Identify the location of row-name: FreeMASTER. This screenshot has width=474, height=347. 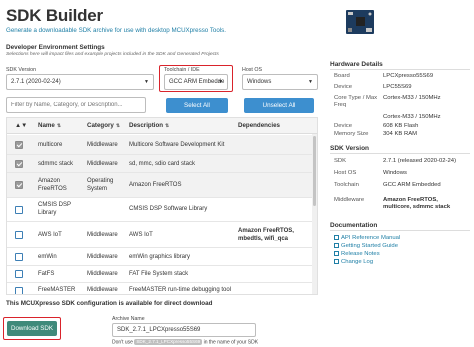
(57, 290).